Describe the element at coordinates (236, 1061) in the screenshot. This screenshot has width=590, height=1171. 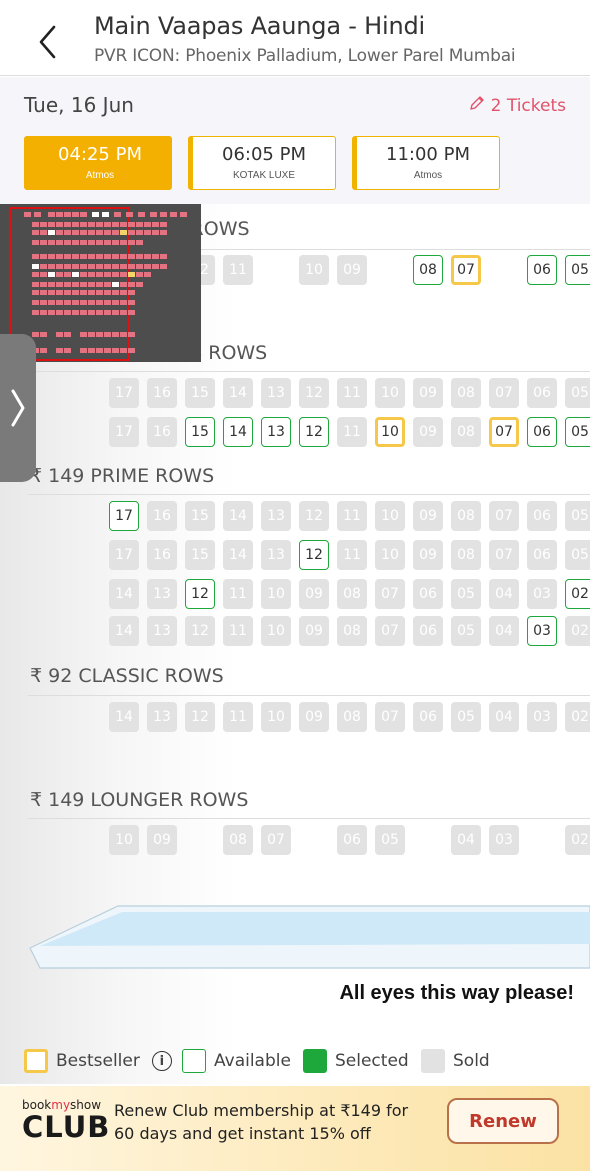
I see `legend-available: Available` at that location.